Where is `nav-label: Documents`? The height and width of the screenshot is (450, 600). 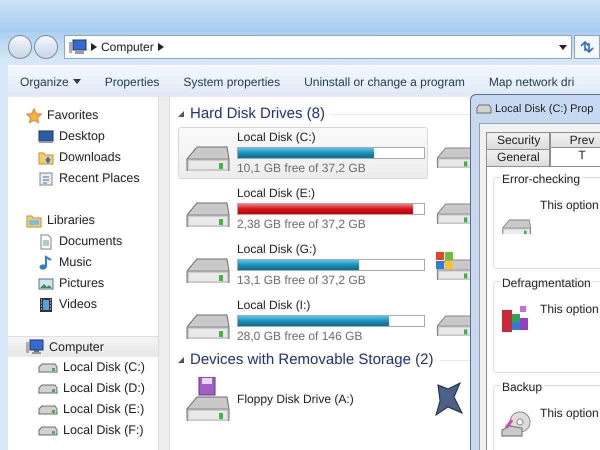
nav-label: Documents is located at coordinates (90, 241).